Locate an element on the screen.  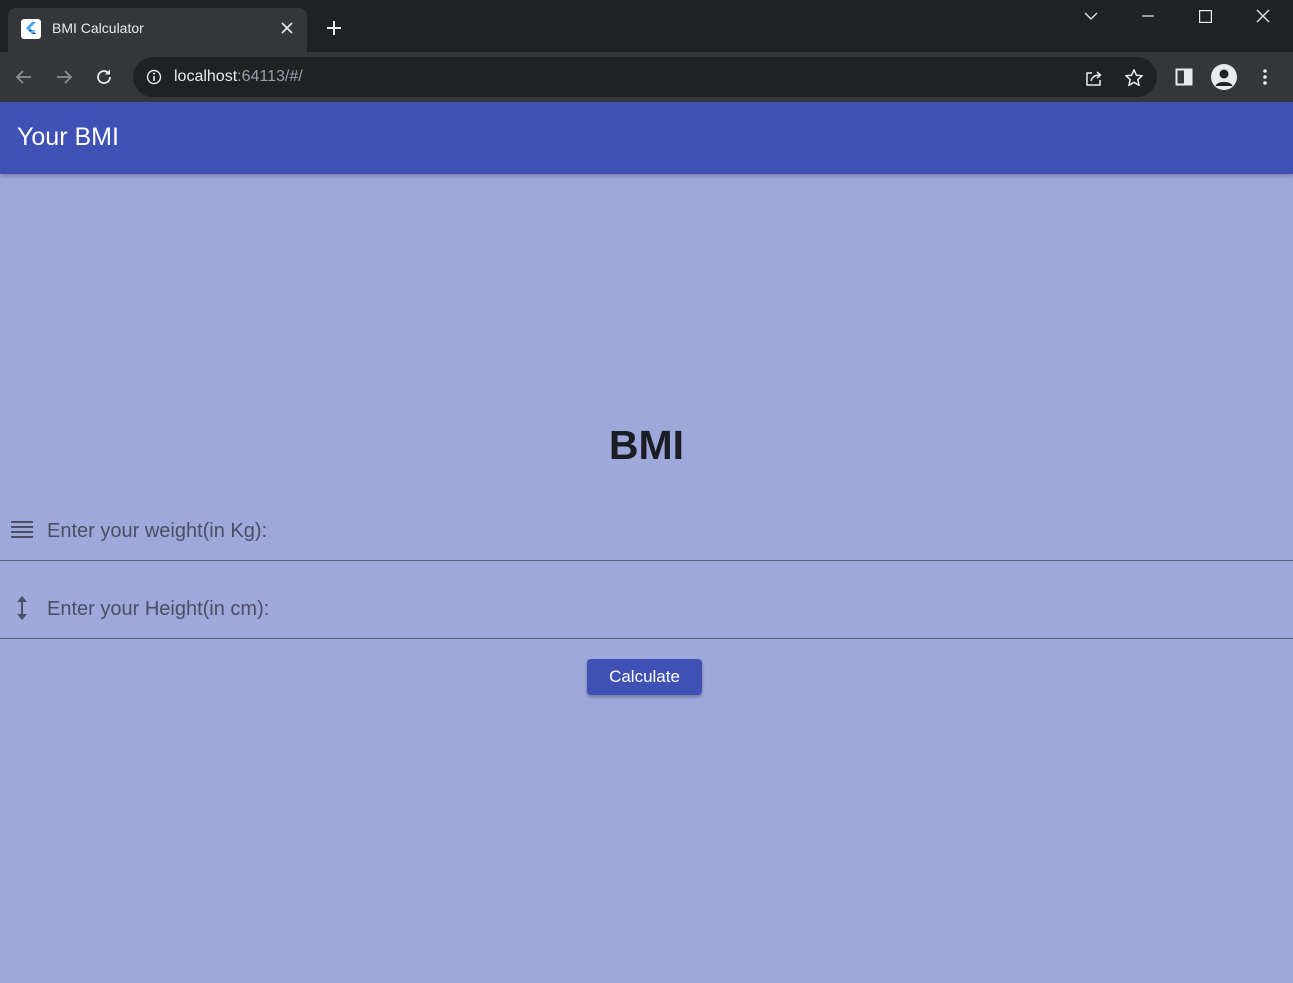
browser-tabstrip: BMI Calculator is located at coordinates (646, 26).